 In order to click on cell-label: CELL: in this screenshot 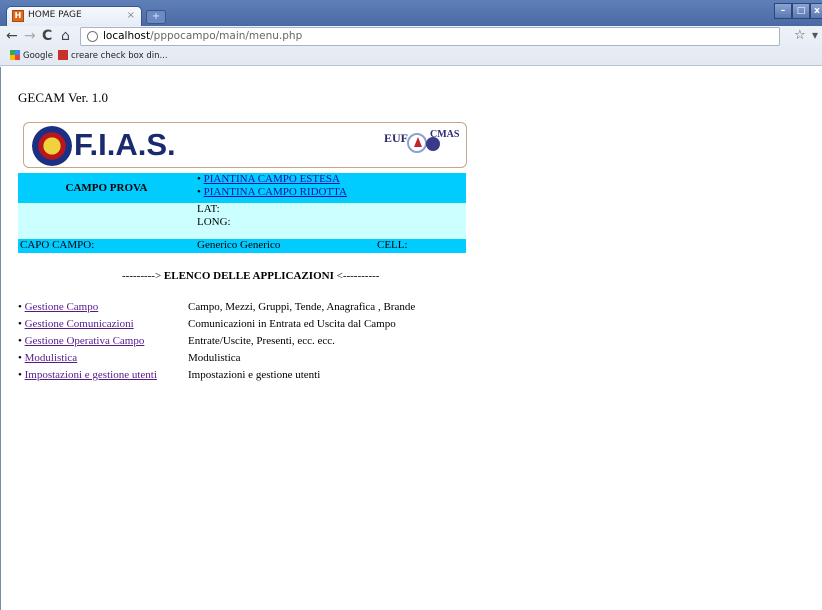, I will do `click(420, 246)`.